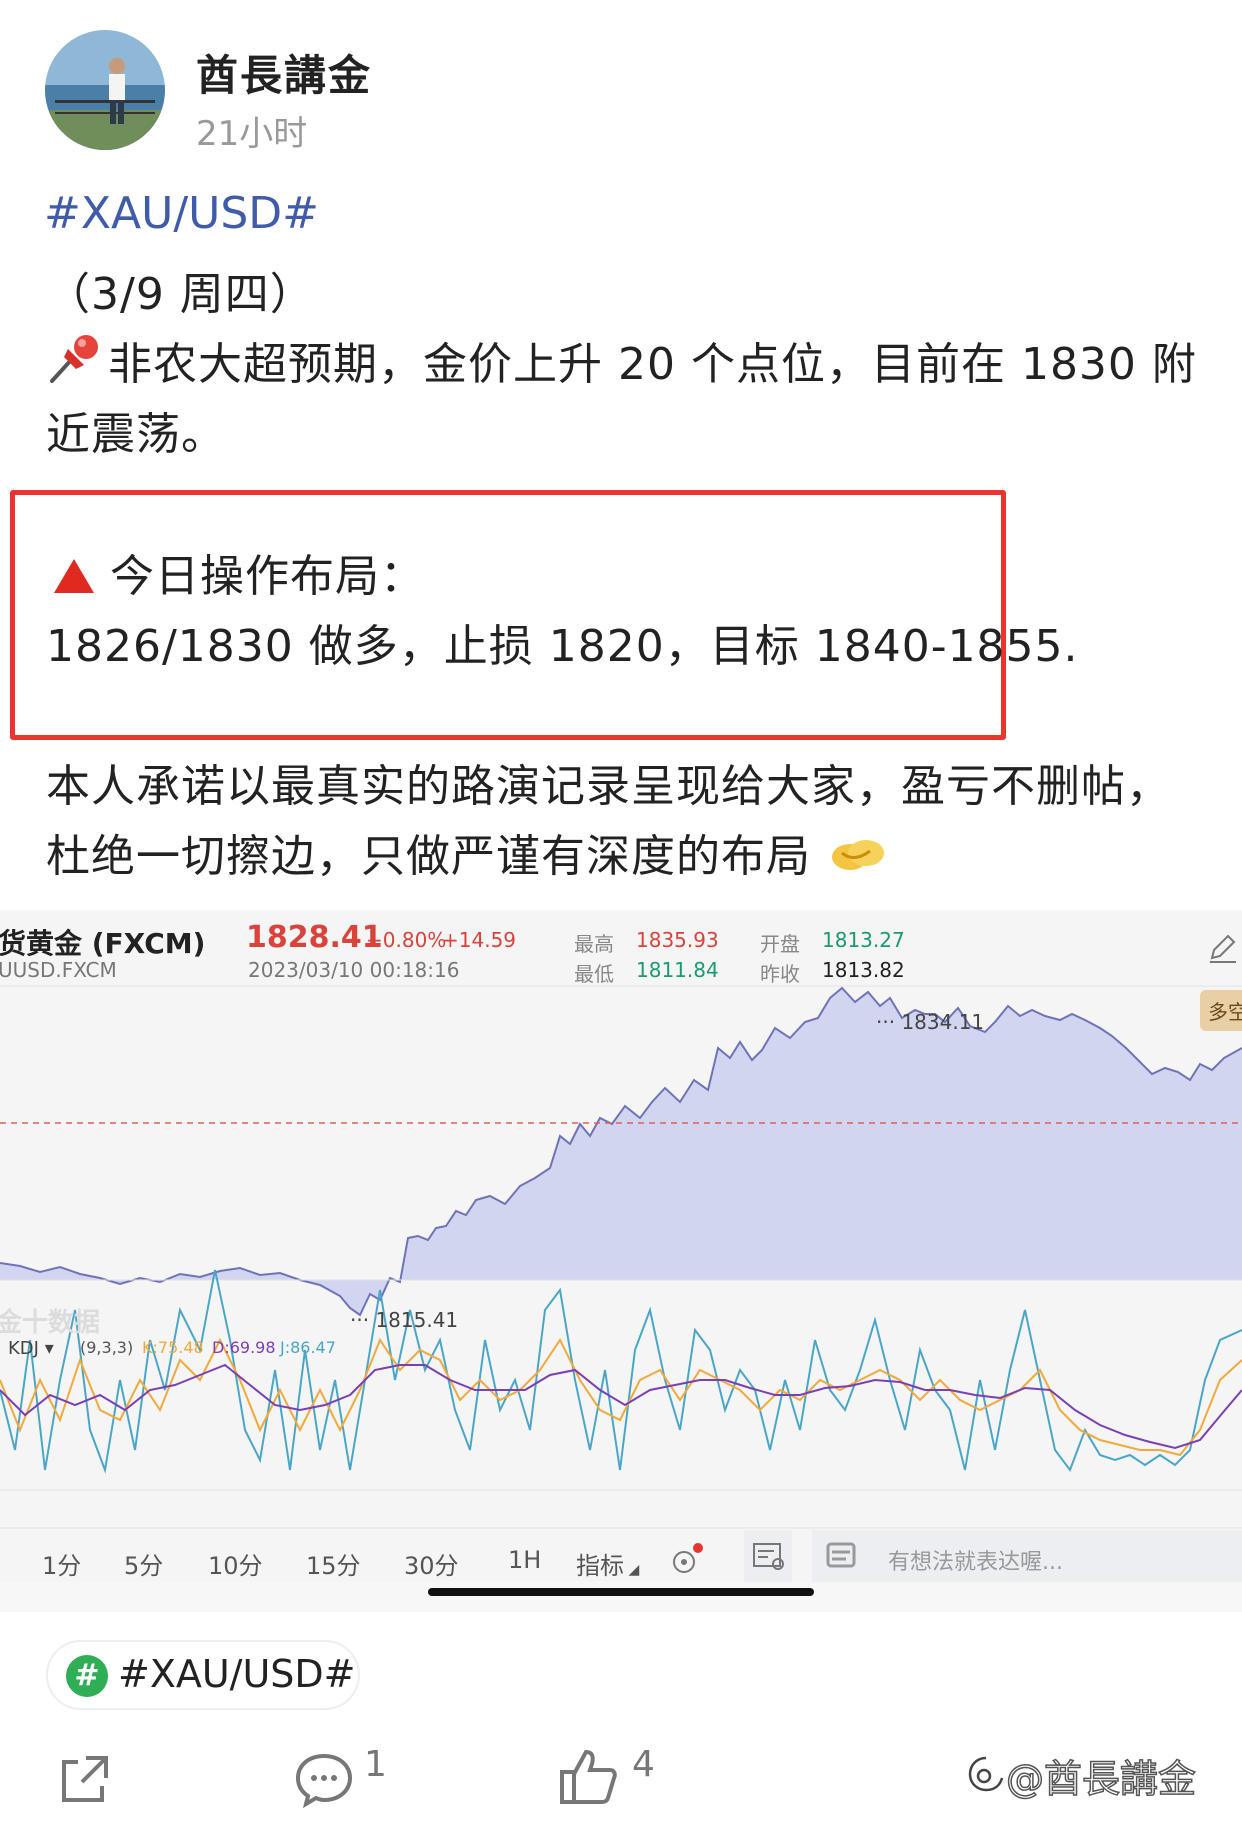 Image resolution: width=1242 pixels, height=1842 pixels. What do you see at coordinates (768, 1556) in the screenshot?
I see `news-icon` at bounding box center [768, 1556].